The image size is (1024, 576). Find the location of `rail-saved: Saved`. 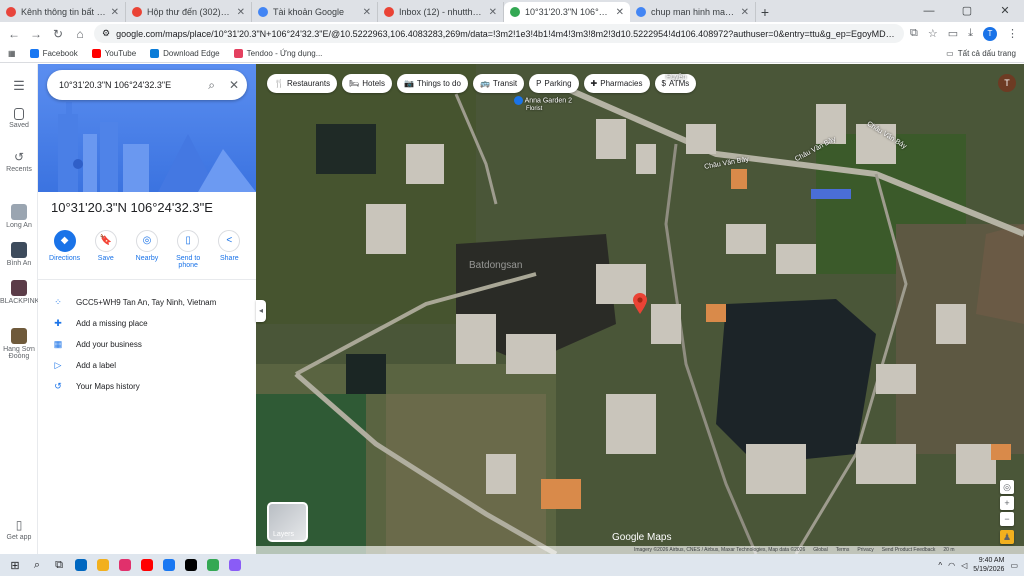

rail-saved: Saved is located at coordinates (19, 118).